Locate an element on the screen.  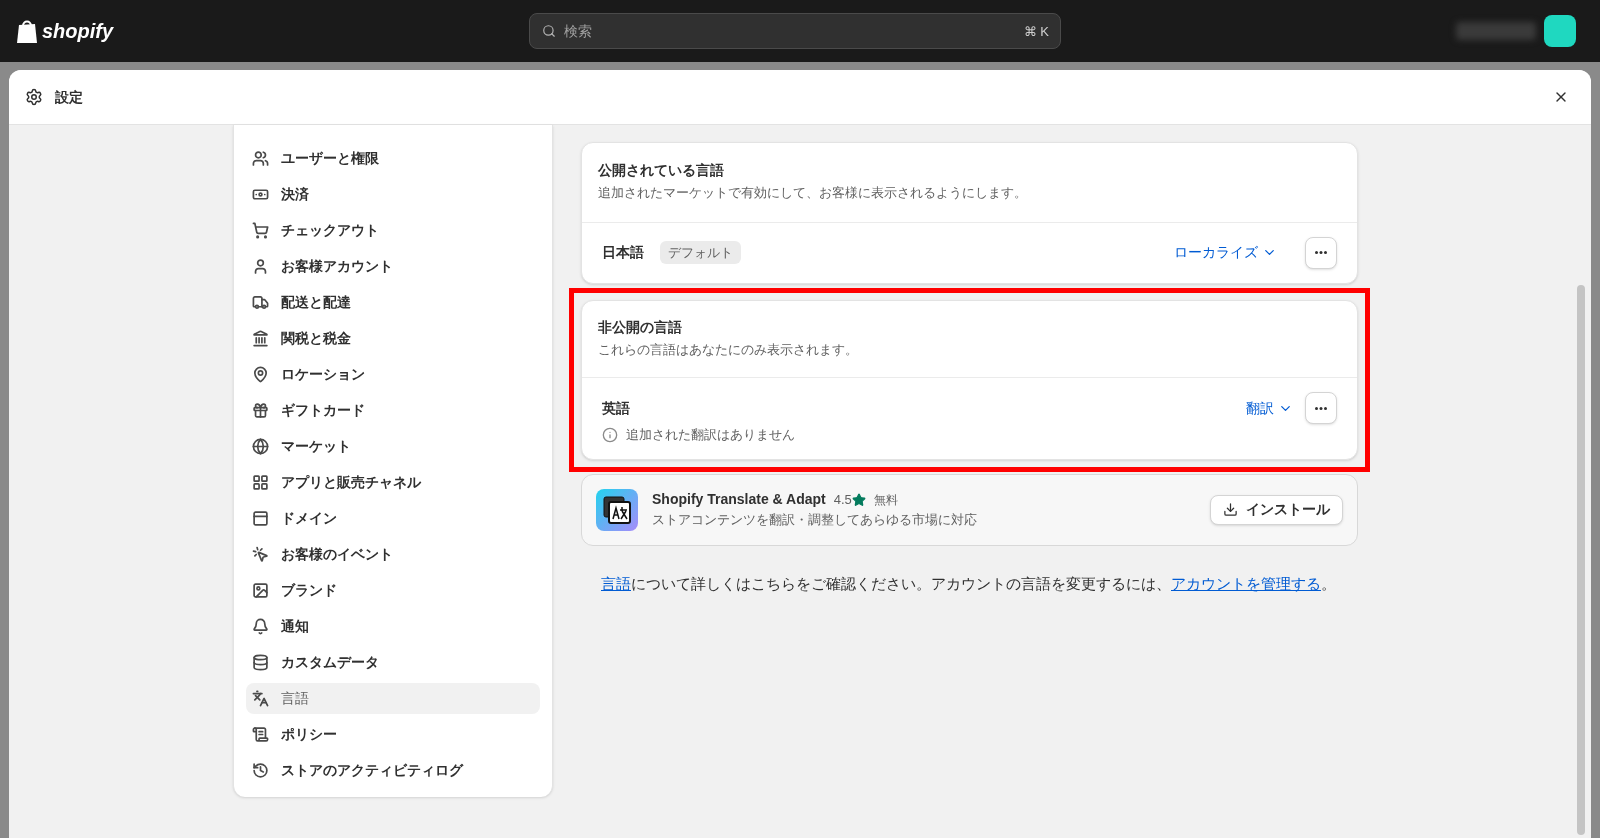
image-icon is located at coordinates (260, 590).